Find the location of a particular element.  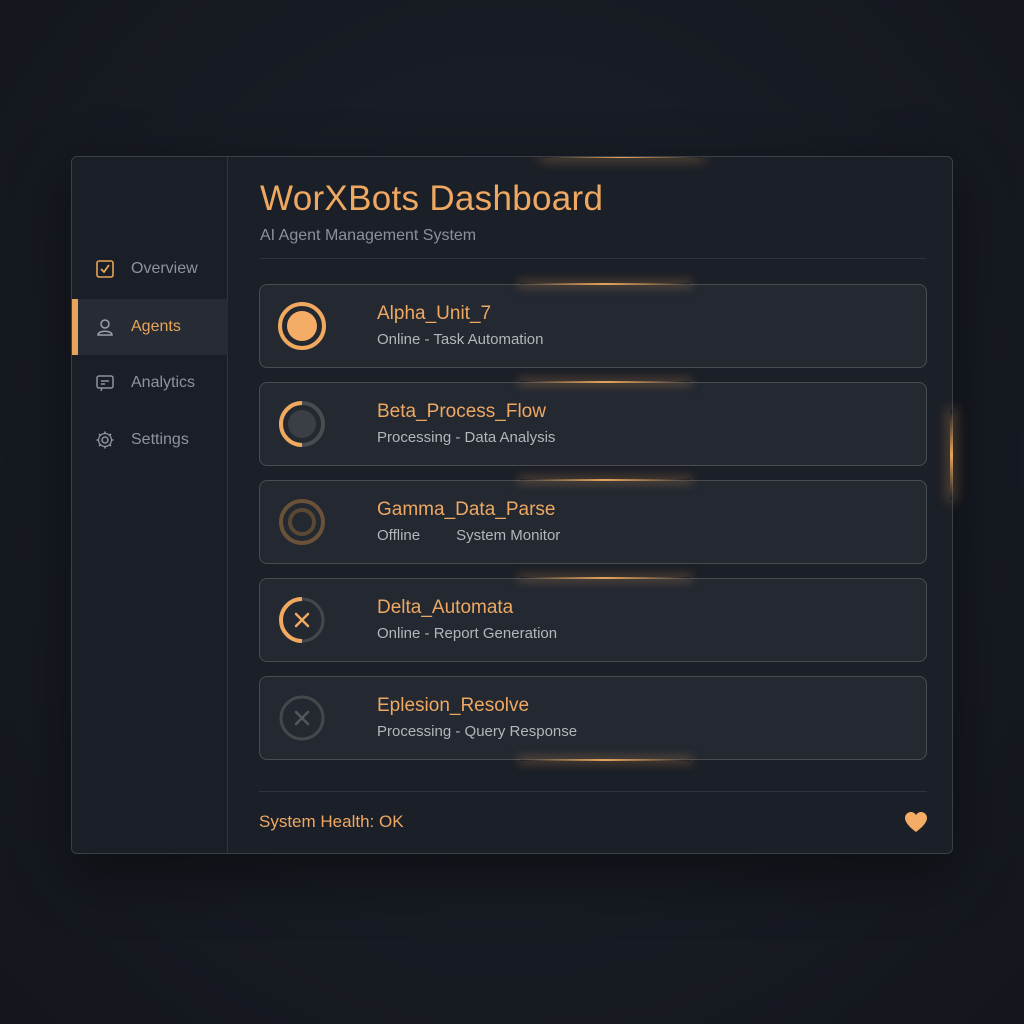

online-status-icon is located at coordinates (302, 326).